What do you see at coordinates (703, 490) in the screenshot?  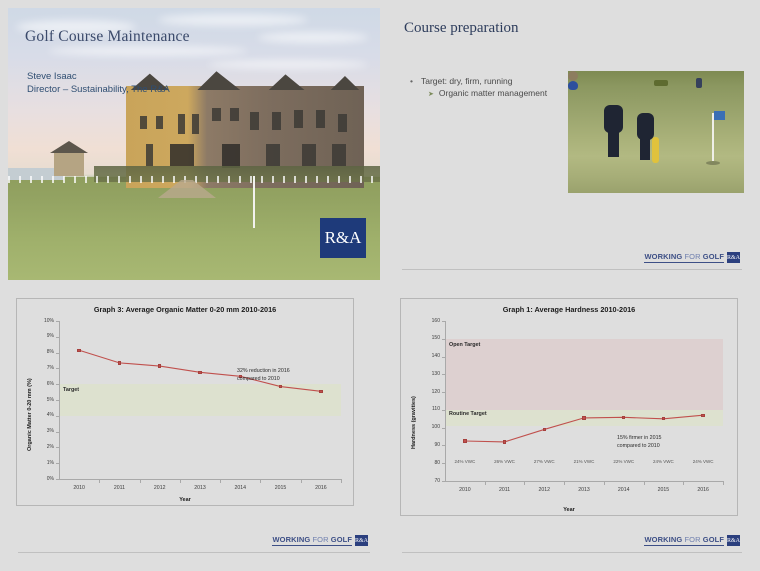 I see `x-tick-label: 2016` at bounding box center [703, 490].